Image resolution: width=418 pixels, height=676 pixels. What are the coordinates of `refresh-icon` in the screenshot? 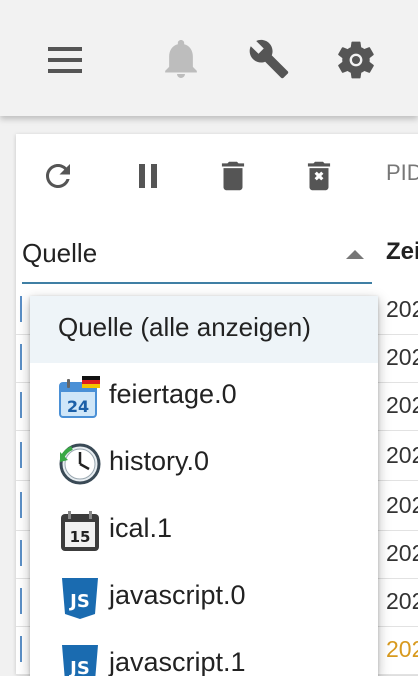 It's located at (58, 176).